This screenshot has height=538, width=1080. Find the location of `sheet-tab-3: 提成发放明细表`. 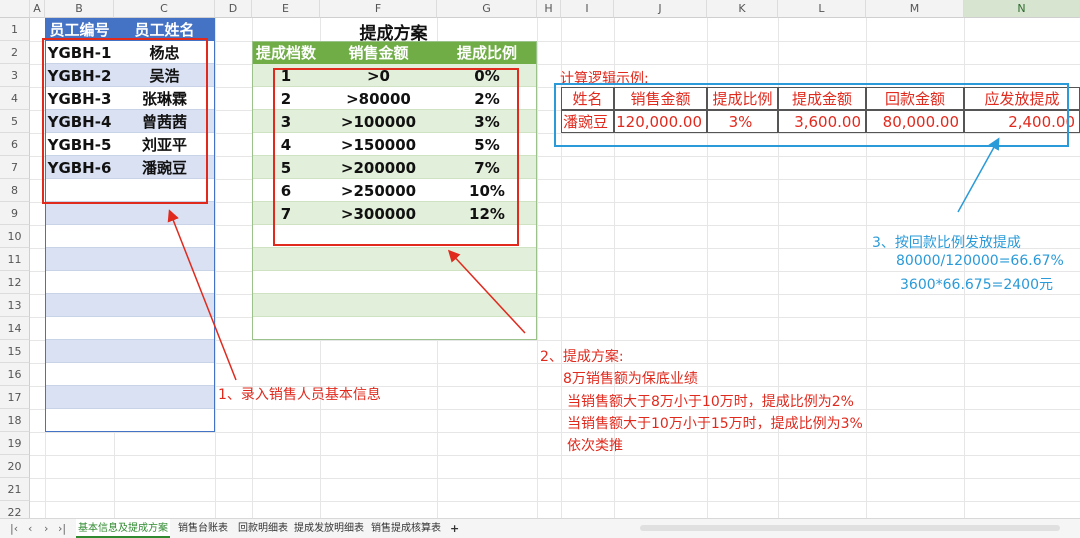

sheet-tab-3: 提成发放明细表 is located at coordinates (329, 528).